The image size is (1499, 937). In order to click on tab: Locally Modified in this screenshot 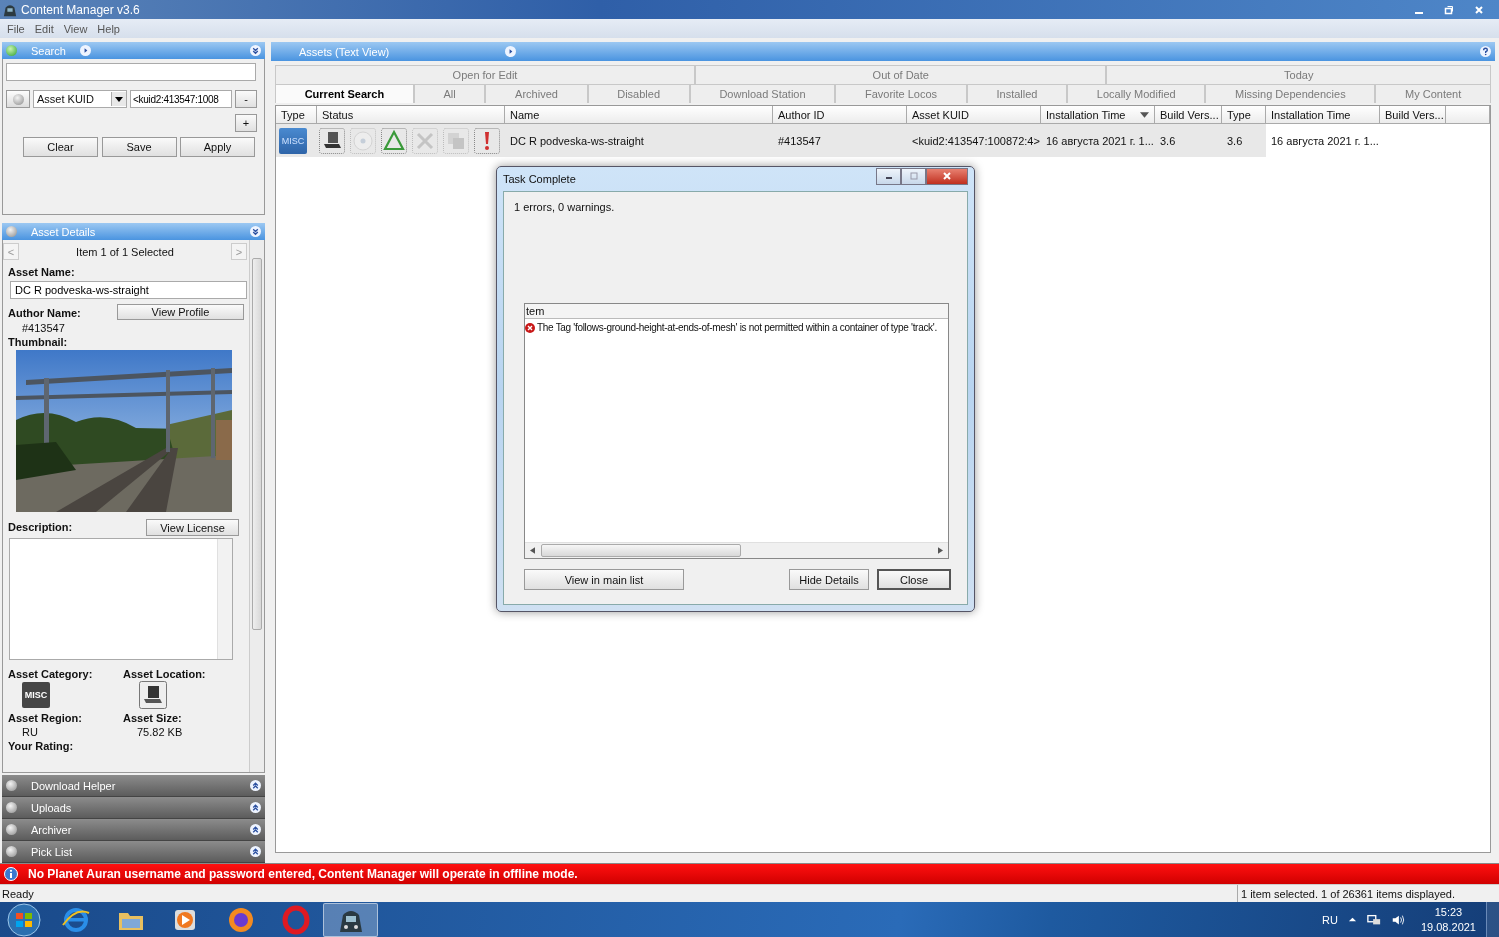, I will do `click(1136, 93)`.